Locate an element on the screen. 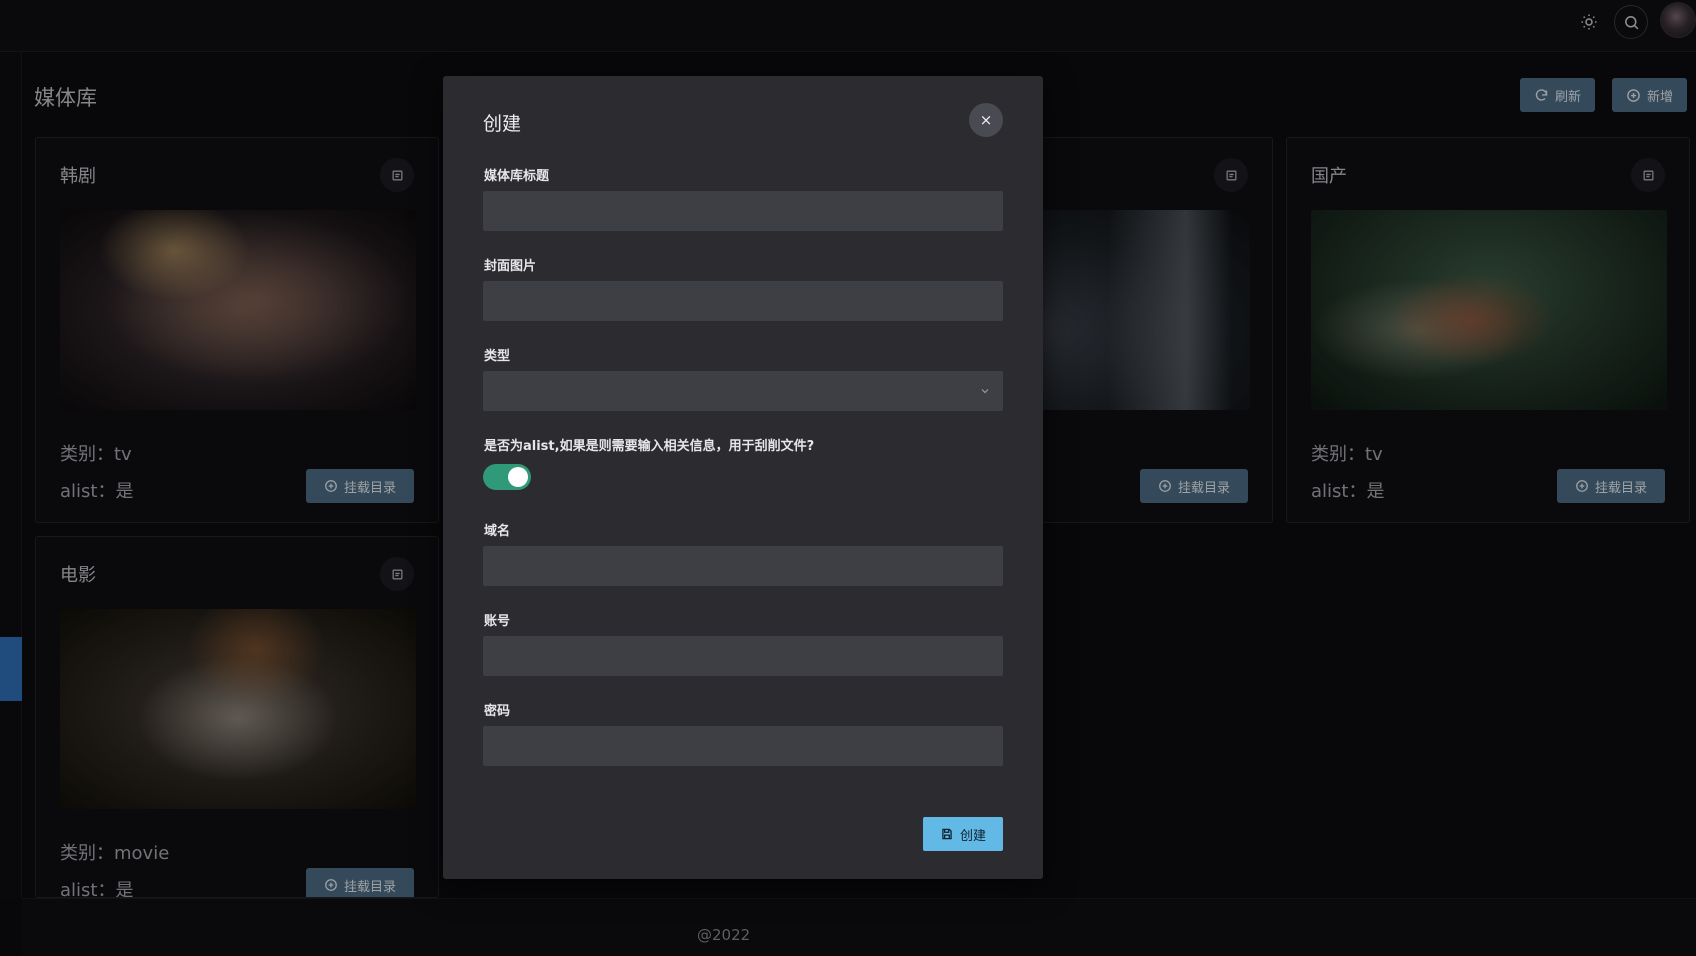  chevron-down-icon is located at coordinates (985, 391).